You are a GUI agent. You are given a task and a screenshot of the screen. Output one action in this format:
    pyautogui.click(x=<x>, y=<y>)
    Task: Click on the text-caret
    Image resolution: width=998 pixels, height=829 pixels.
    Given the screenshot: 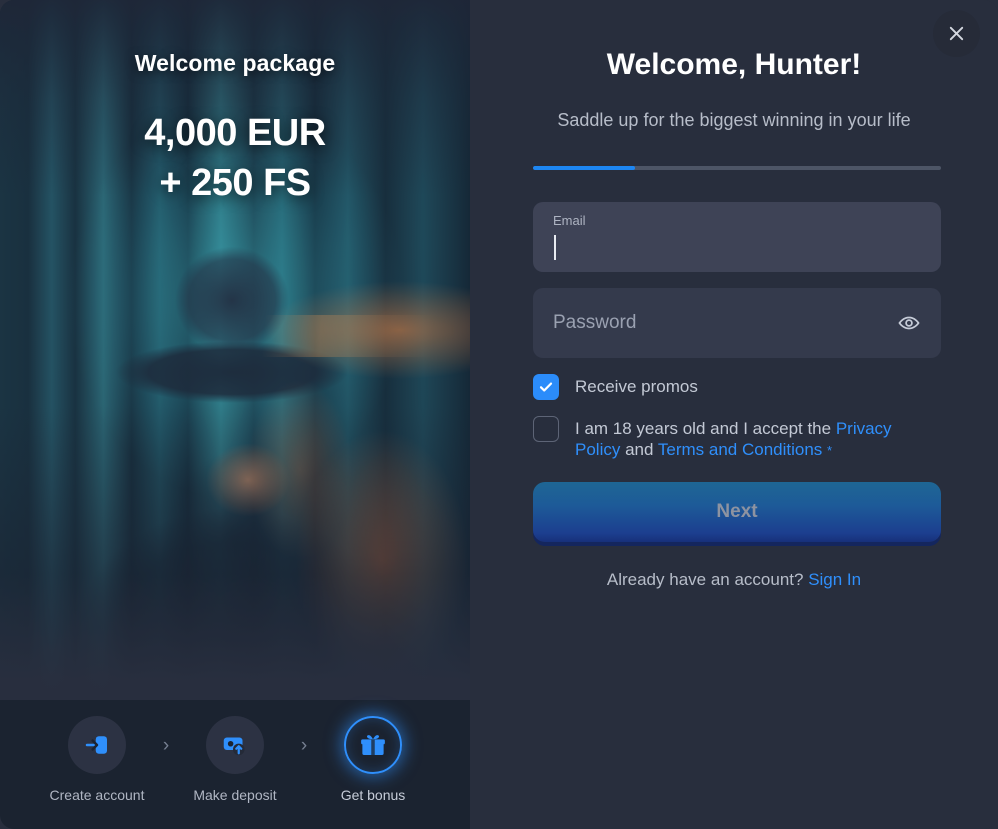 What is the action you would take?
    pyautogui.click(x=555, y=247)
    